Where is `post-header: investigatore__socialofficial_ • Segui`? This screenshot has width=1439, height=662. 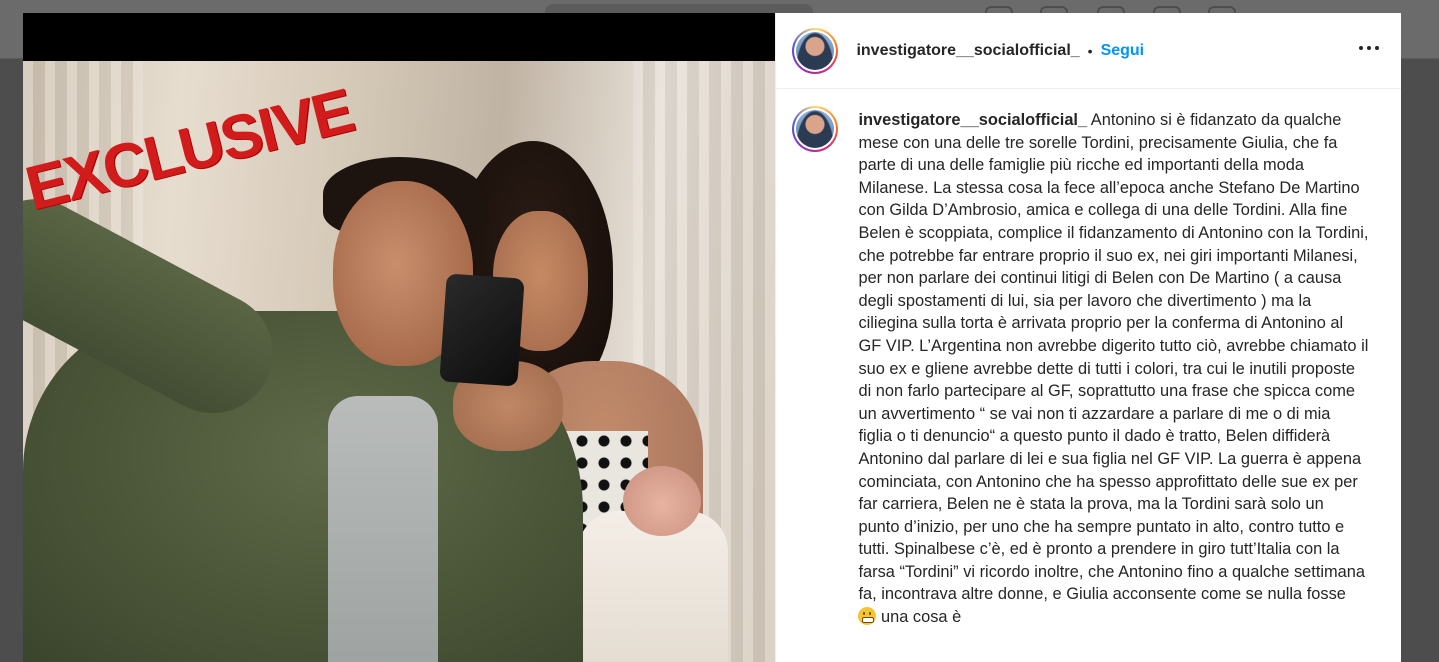
post-header: investigatore__socialofficial_ • Segui is located at coordinates (1088, 51).